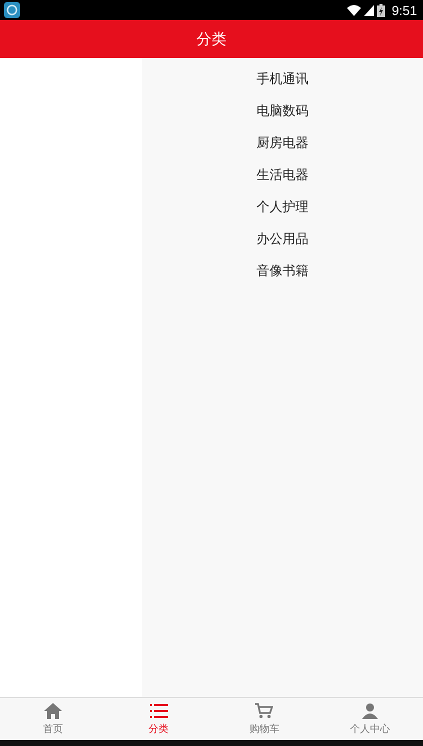  Describe the element at coordinates (211, 39) in the screenshot. I see `page-title: 分类` at that location.